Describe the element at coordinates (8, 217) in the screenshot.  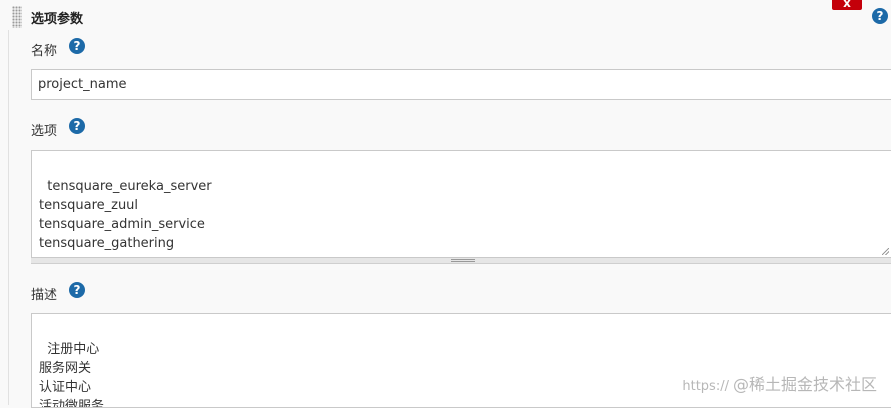
I see `section-divider` at that location.